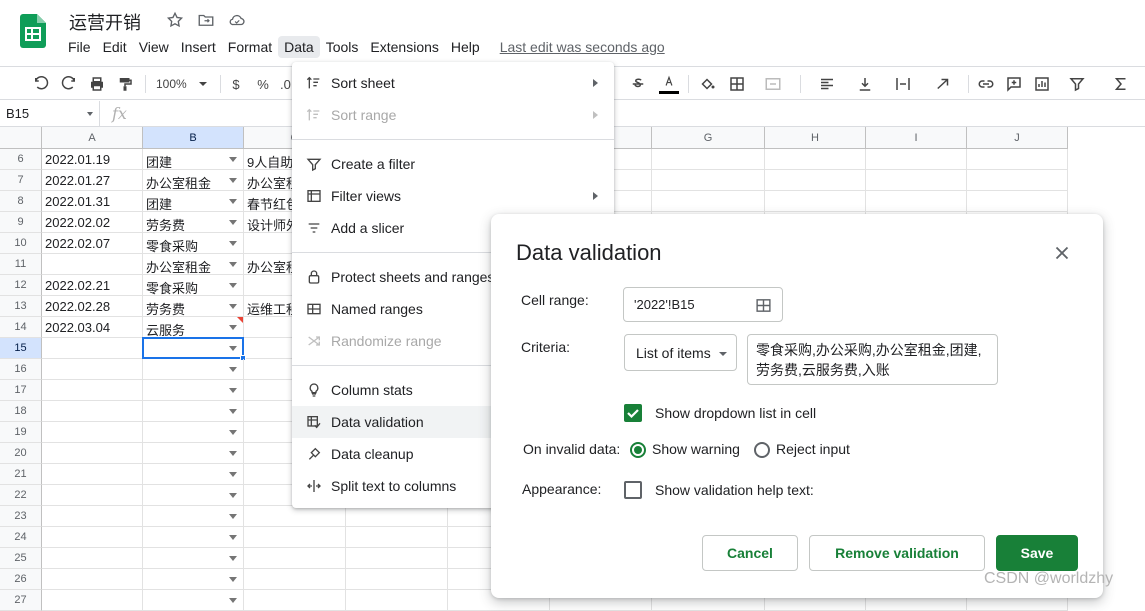 This screenshot has height=611, width=1145. What do you see at coordinates (97, 84) in the screenshot?
I see `print-icon` at bounding box center [97, 84].